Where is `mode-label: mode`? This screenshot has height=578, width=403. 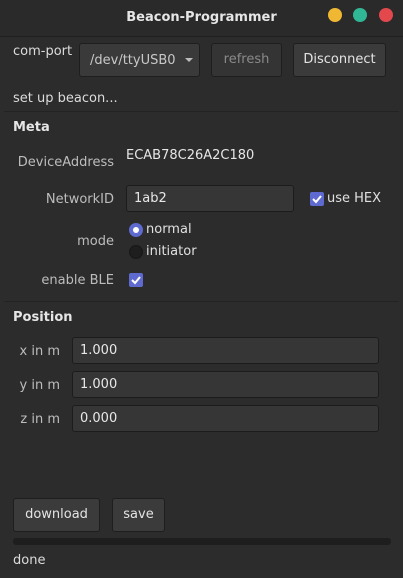
mode-label: mode is located at coordinates (95, 241).